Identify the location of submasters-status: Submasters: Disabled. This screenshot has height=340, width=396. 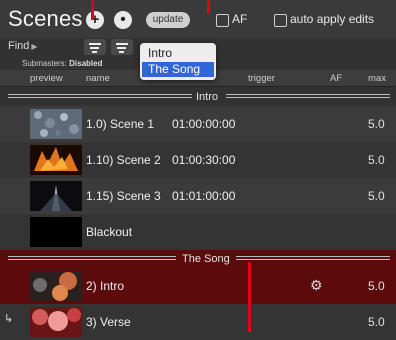
(62, 63).